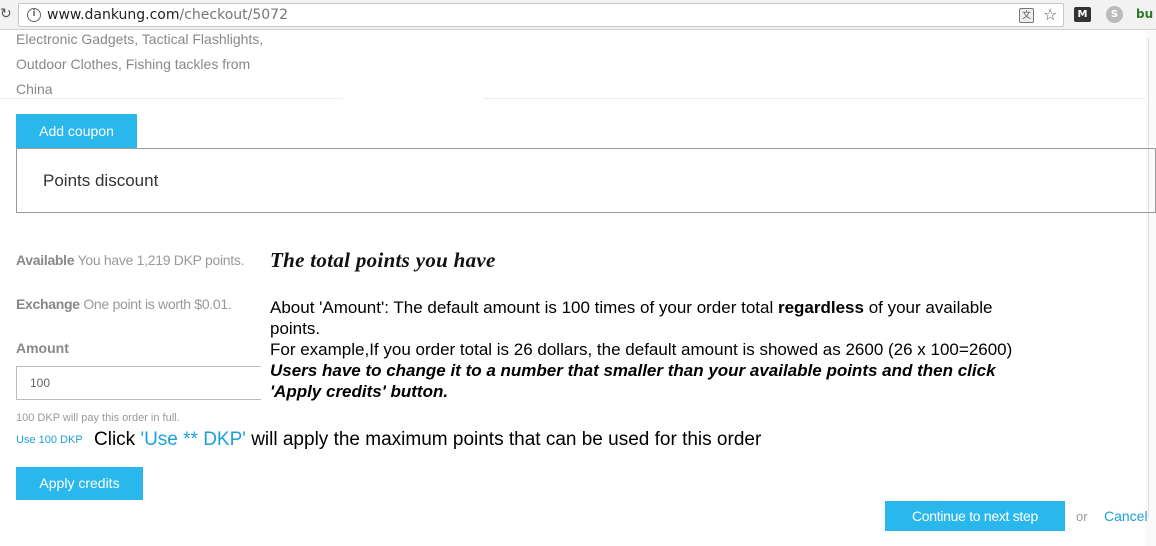  Describe the element at coordinates (1149, 278) in the screenshot. I see `scrollbar-thumb` at that location.